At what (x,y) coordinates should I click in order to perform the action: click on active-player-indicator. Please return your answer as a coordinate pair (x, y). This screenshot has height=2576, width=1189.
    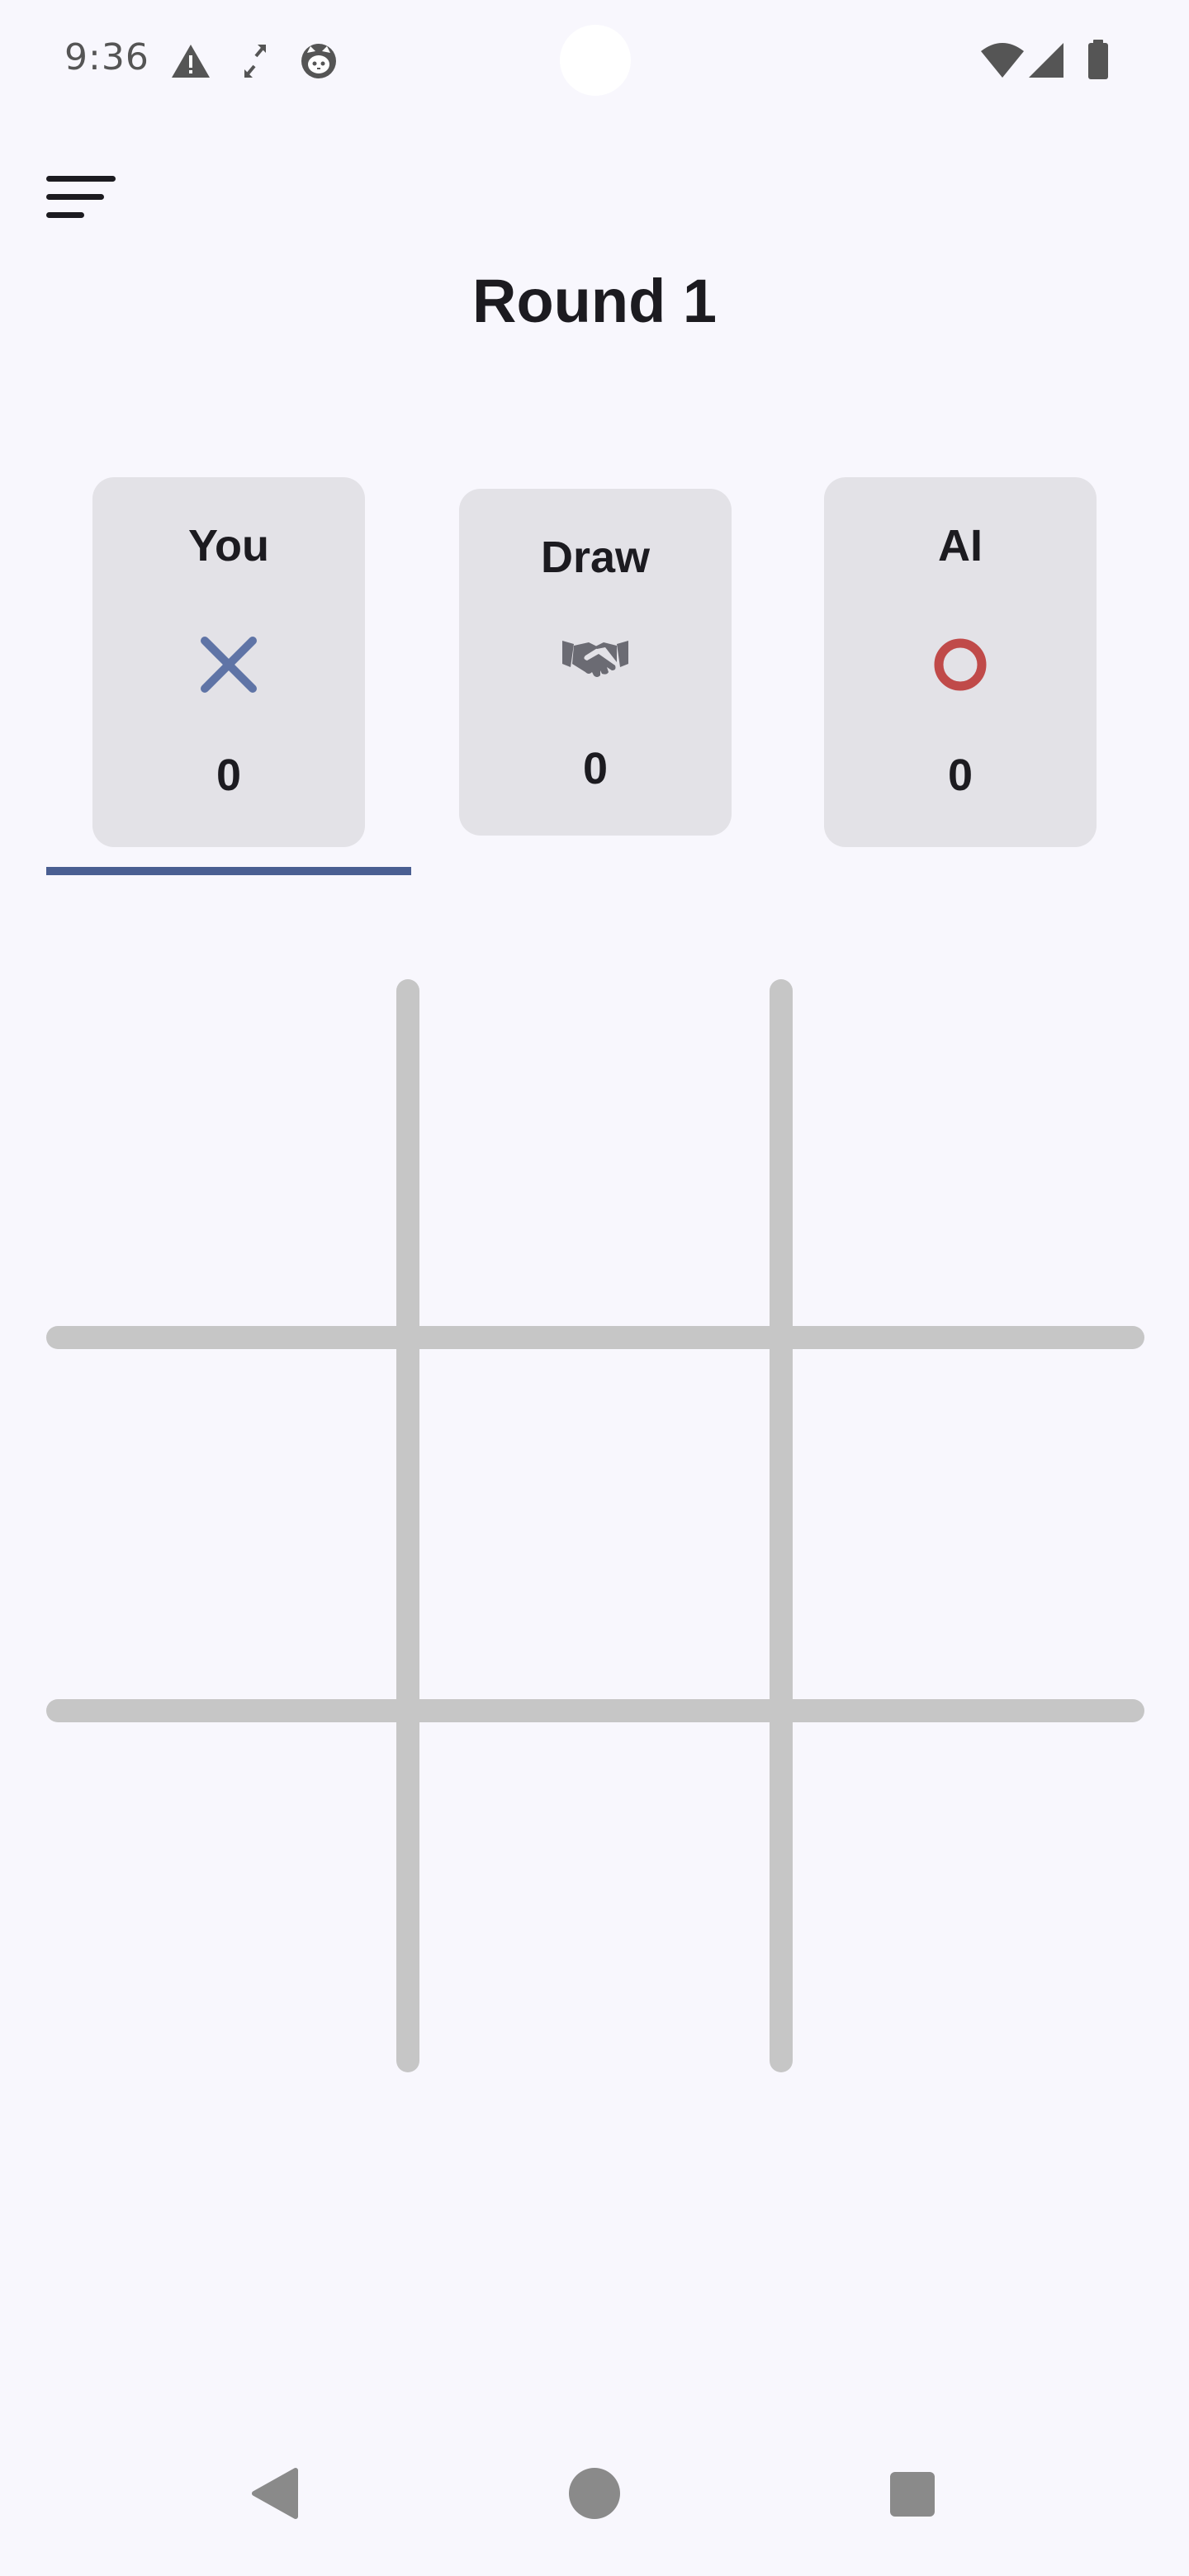
    Looking at the image, I should click on (228, 871).